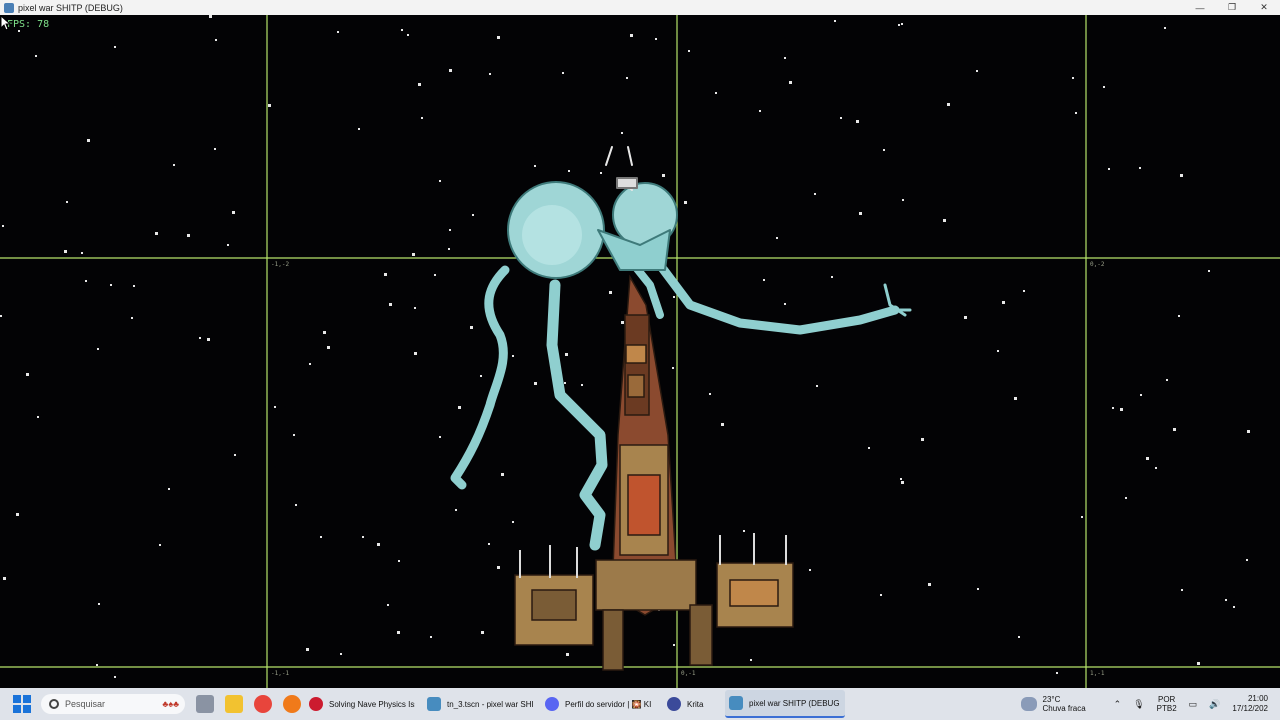 This screenshot has height=720, width=1280. Describe the element at coordinates (170, 704) in the screenshot. I see `search-highlight-icon: ♣♠♣` at that location.